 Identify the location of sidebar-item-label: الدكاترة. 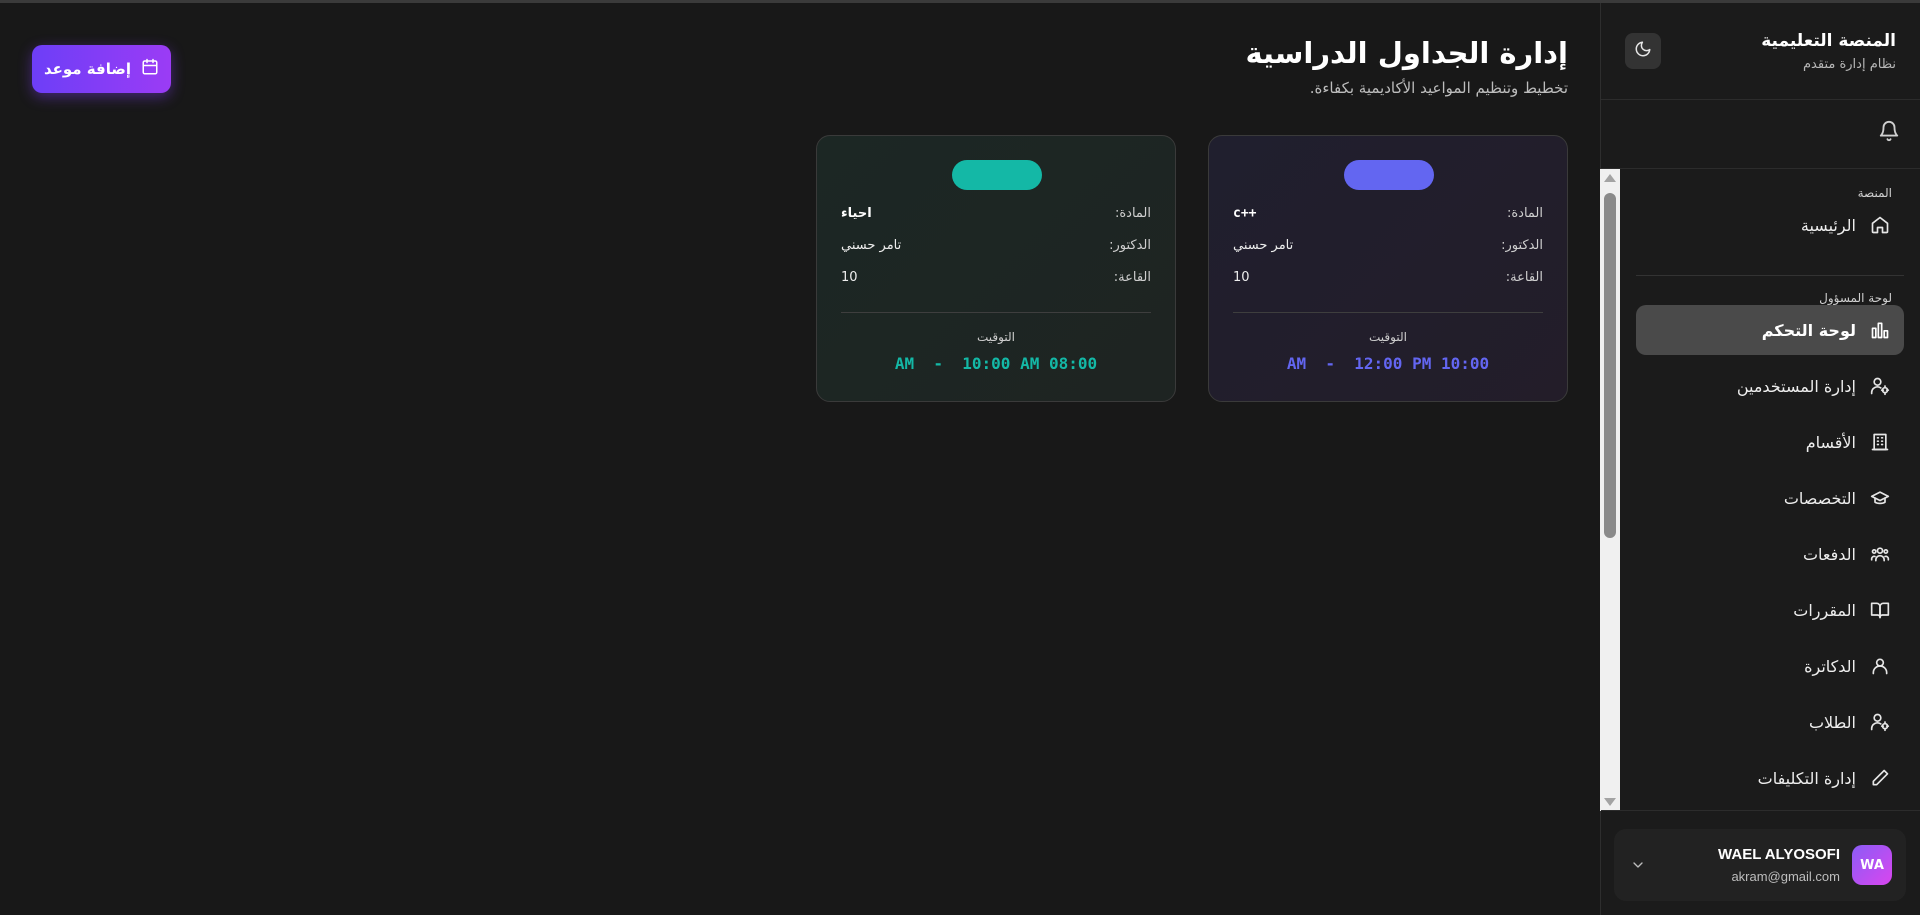
(1830, 666).